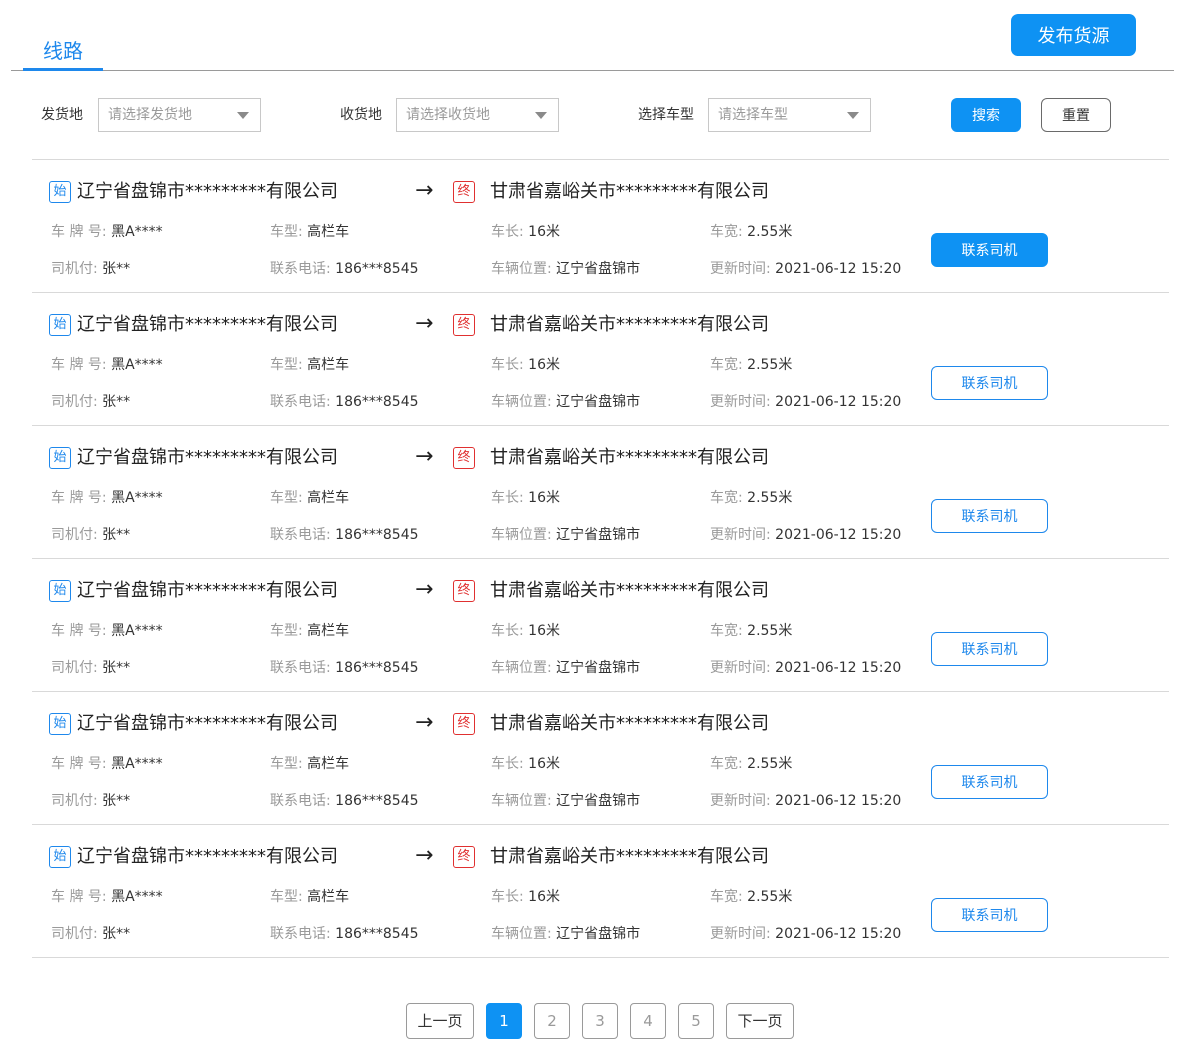 This screenshot has height=1059, width=1200. Describe the element at coordinates (79, 764) in the screenshot. I see `plate-key: 车 牌 号:` at that location.